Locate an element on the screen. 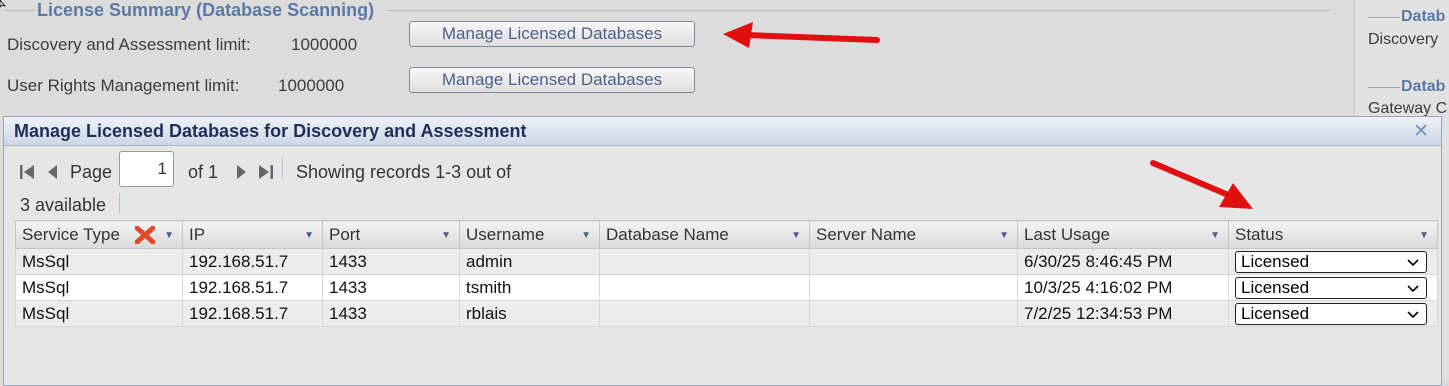 The image size is (1449, 386). column-header-label: Port is located at coordinates (345, 234).